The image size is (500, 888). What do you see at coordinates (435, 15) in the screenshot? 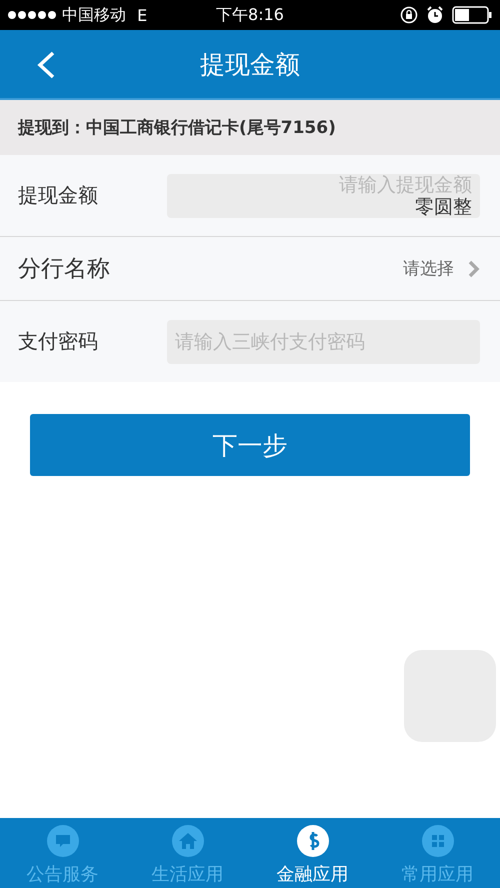
I see `alarm-clock-icon` at bounding box center [435, 15].